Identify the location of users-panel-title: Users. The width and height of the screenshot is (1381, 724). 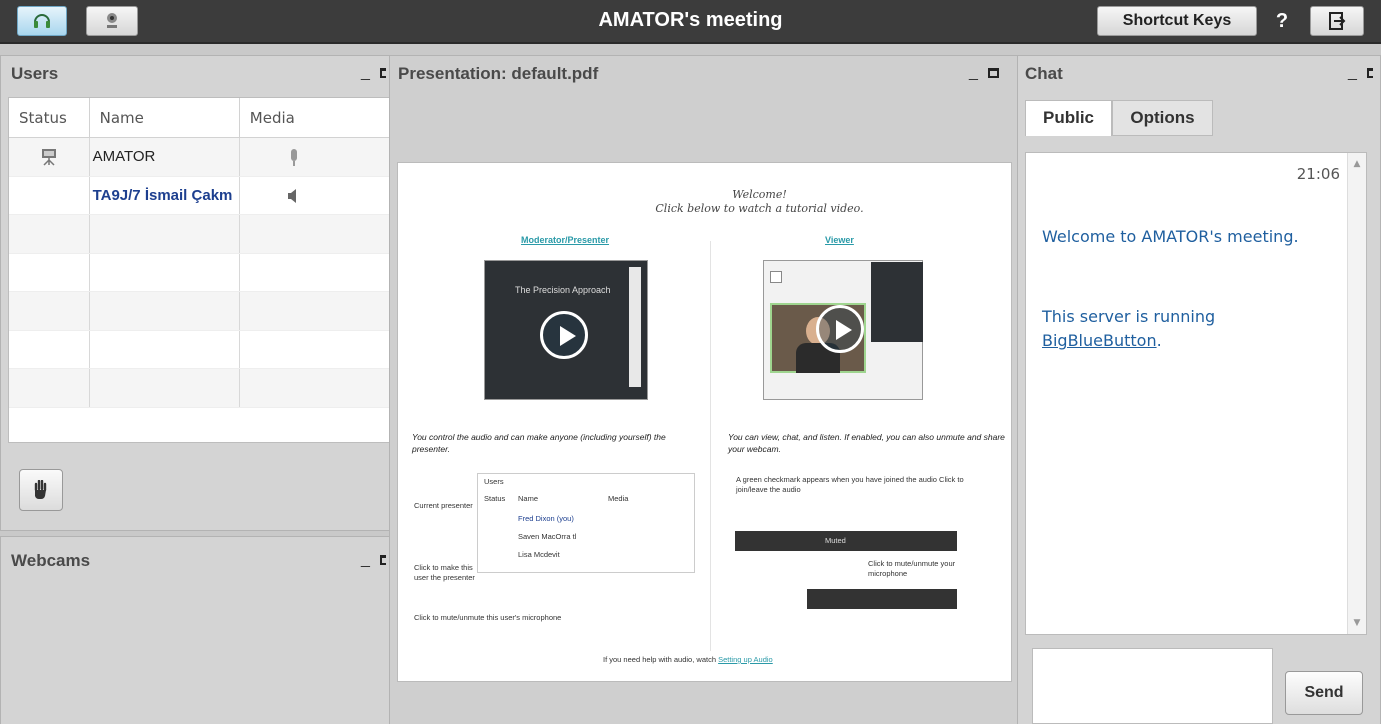
(35, 73).